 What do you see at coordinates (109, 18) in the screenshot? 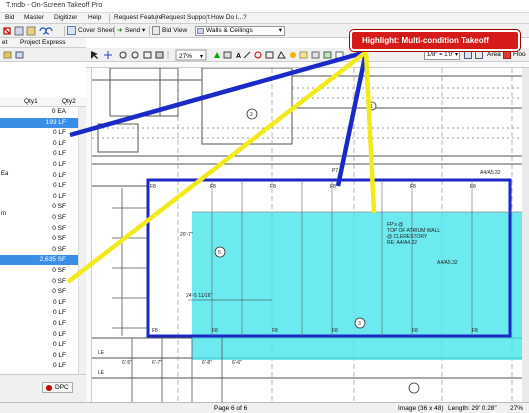
I see `menu-separator` at bounding box center [109, 18].